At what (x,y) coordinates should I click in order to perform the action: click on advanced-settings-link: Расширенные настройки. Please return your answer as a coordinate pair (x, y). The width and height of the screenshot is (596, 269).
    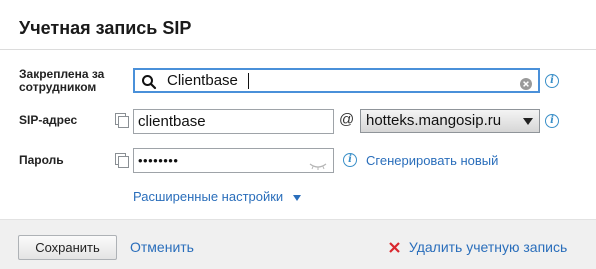
    Looking at the image, I should click on (217, 196).